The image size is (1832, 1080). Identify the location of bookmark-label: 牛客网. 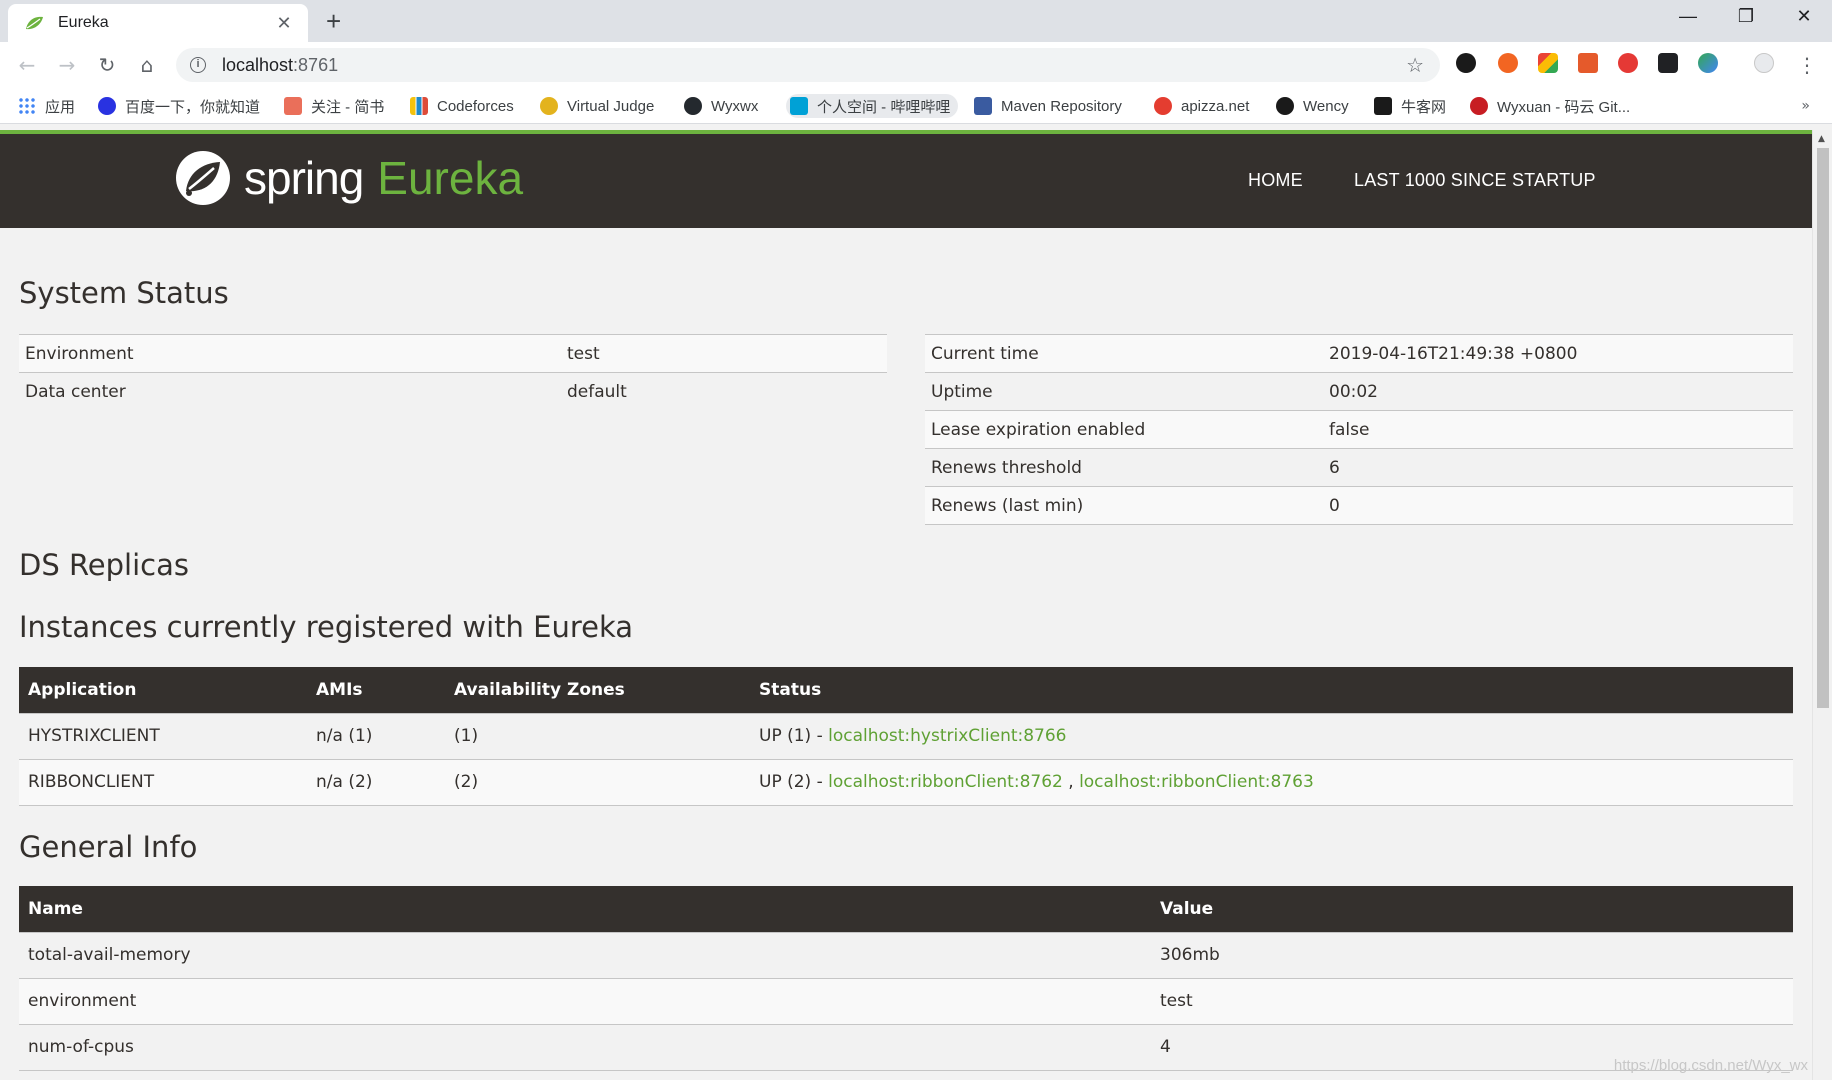
(1424, 107).